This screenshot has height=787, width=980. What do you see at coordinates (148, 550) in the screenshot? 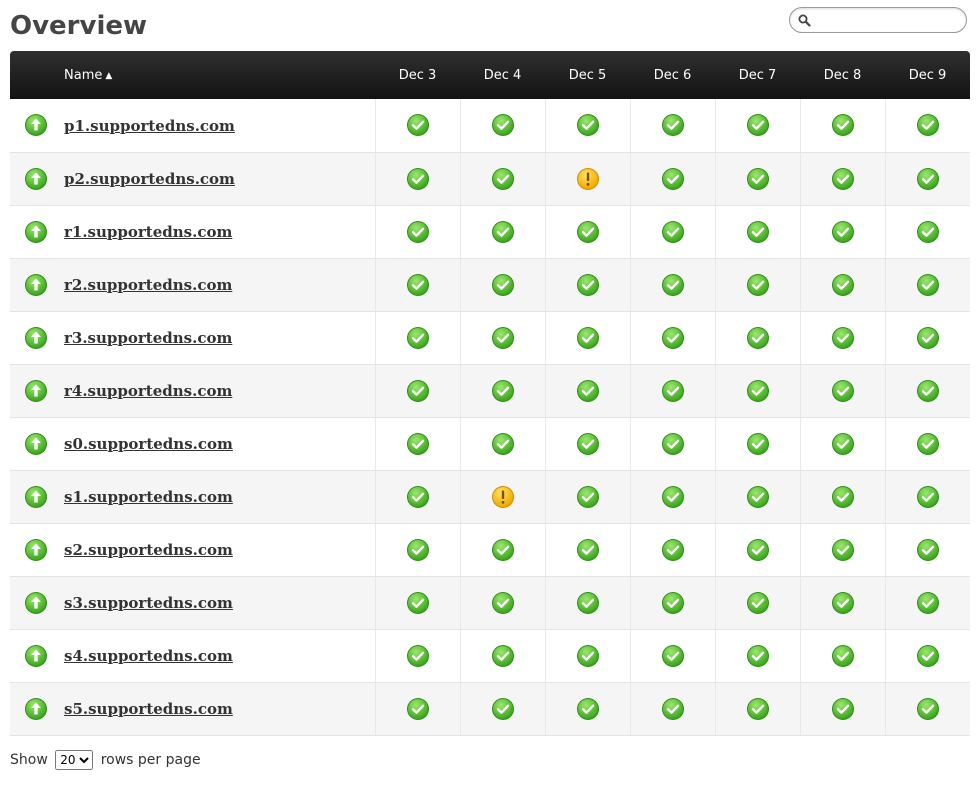
I see `host-link: s2.supportedns.com` at bounding box center [148, 550].